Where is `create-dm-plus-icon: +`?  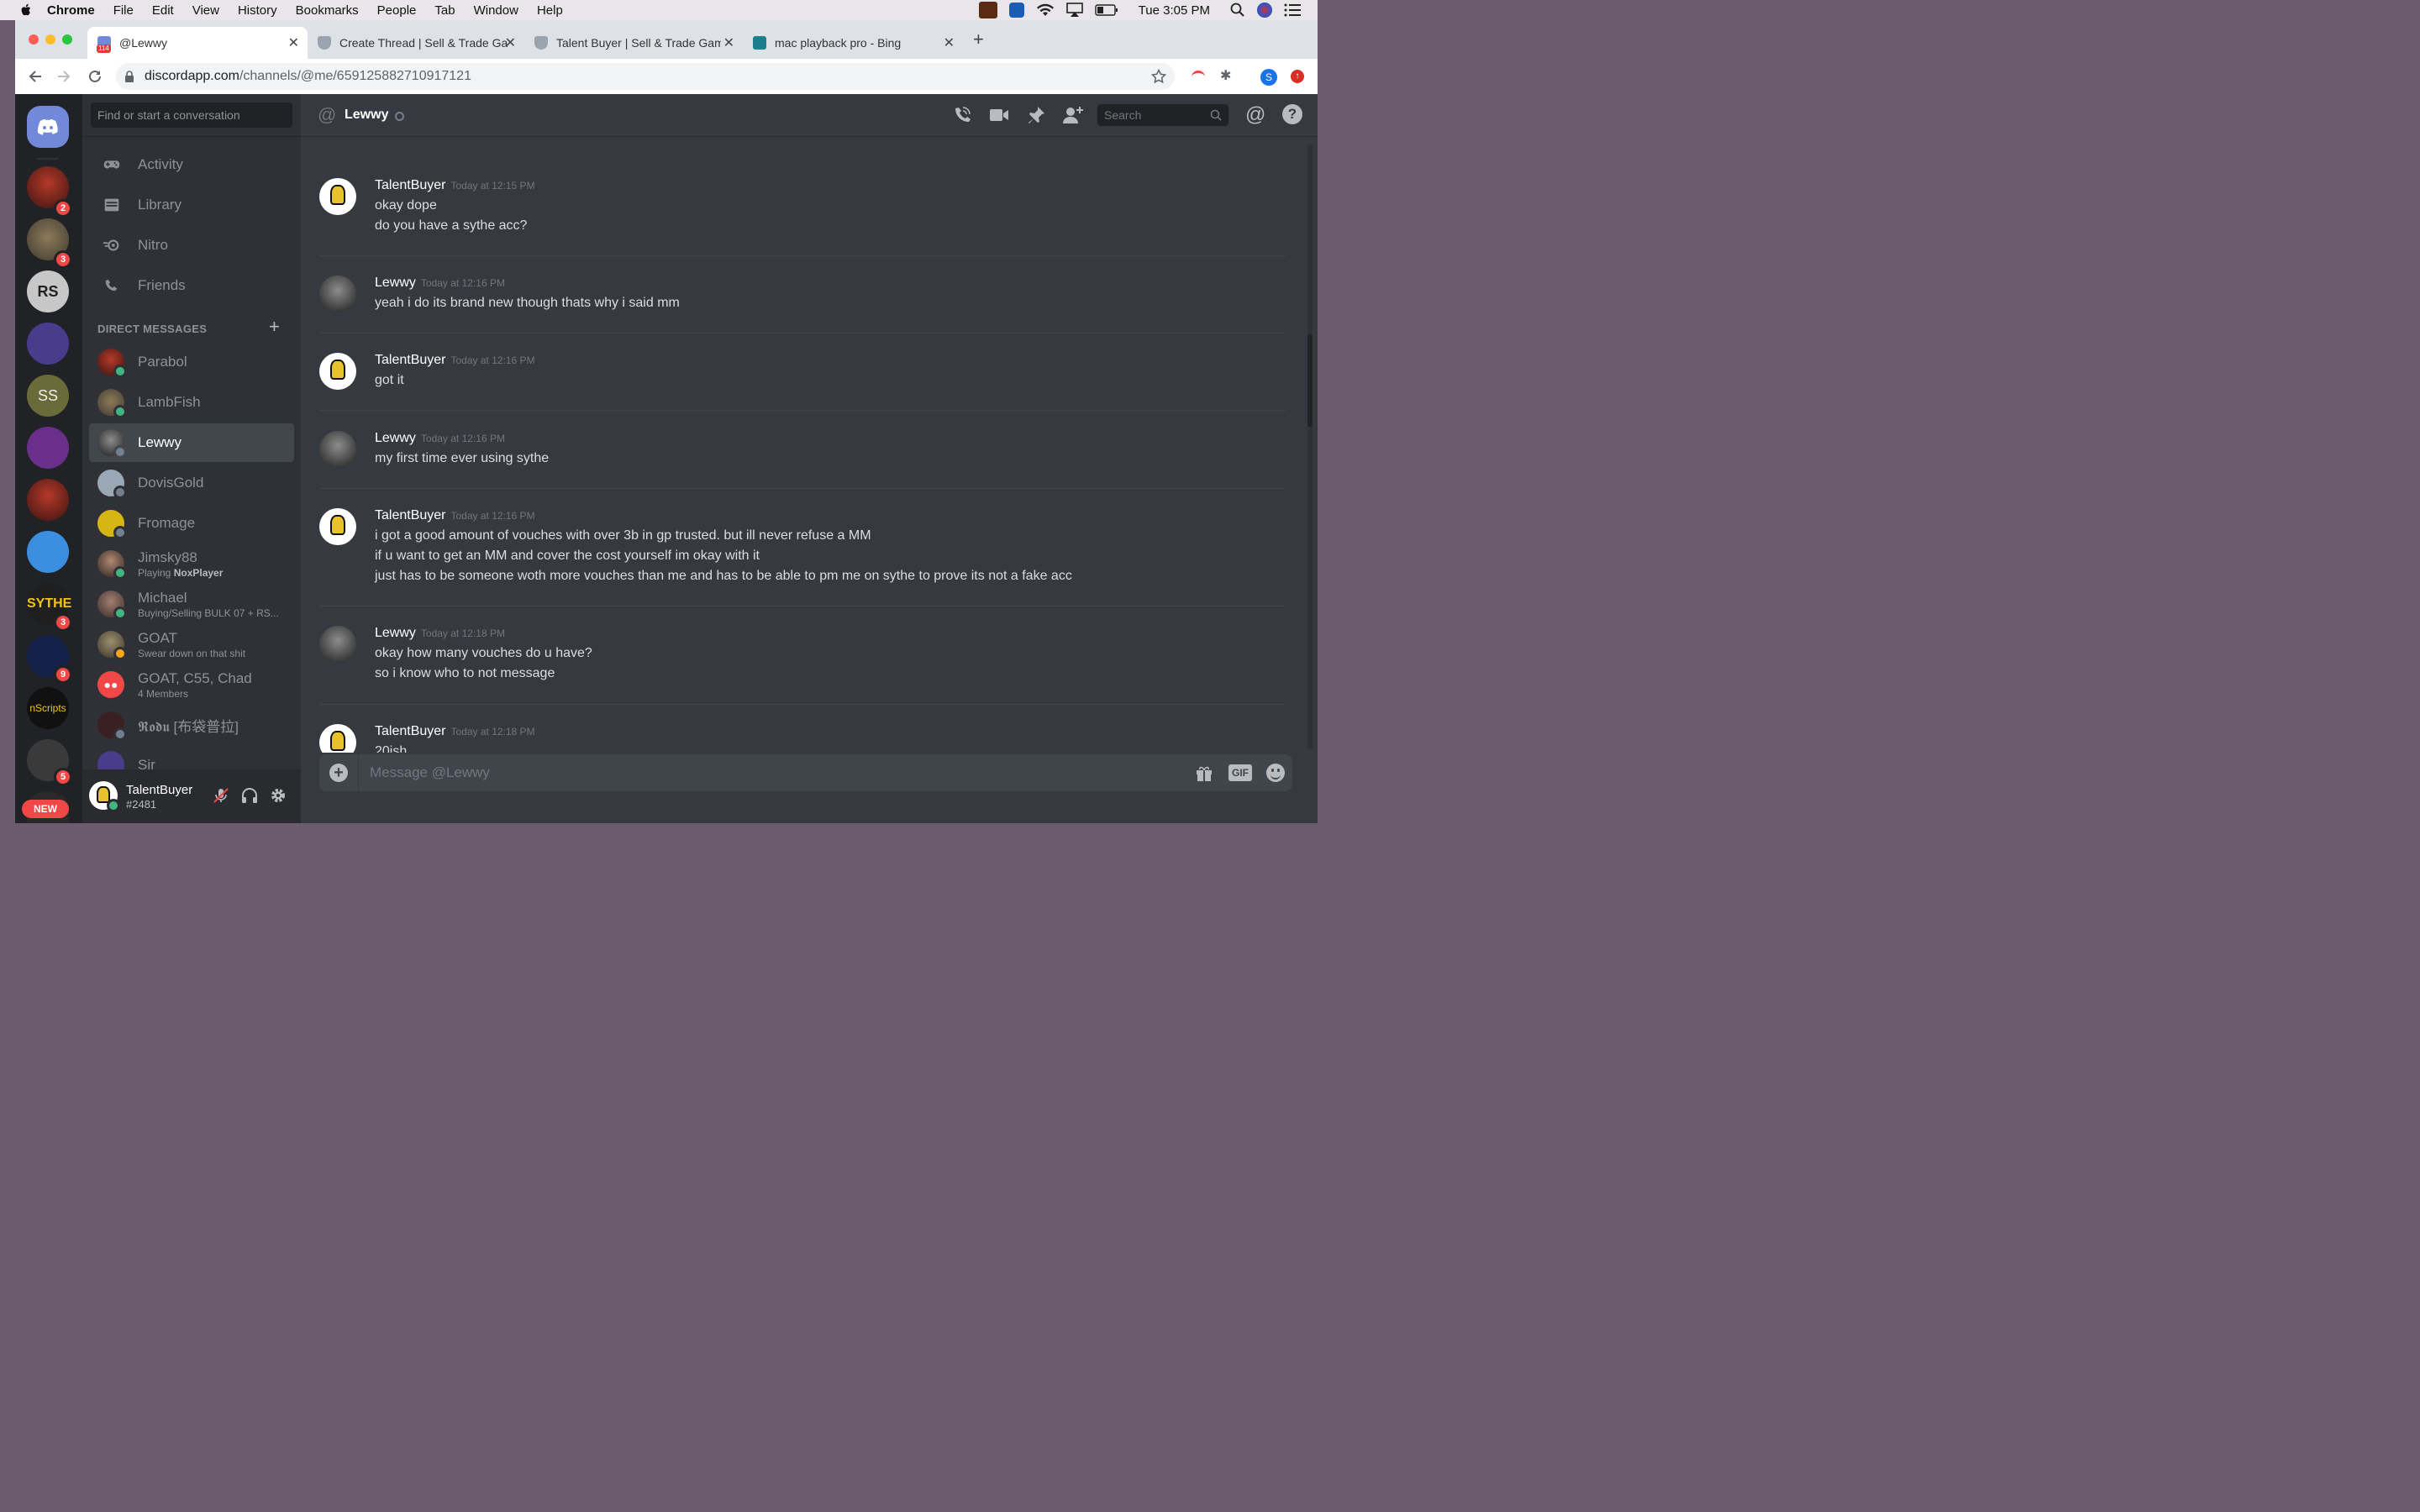
create-dm-plus-icon: + is located at coordinates (274, 327).